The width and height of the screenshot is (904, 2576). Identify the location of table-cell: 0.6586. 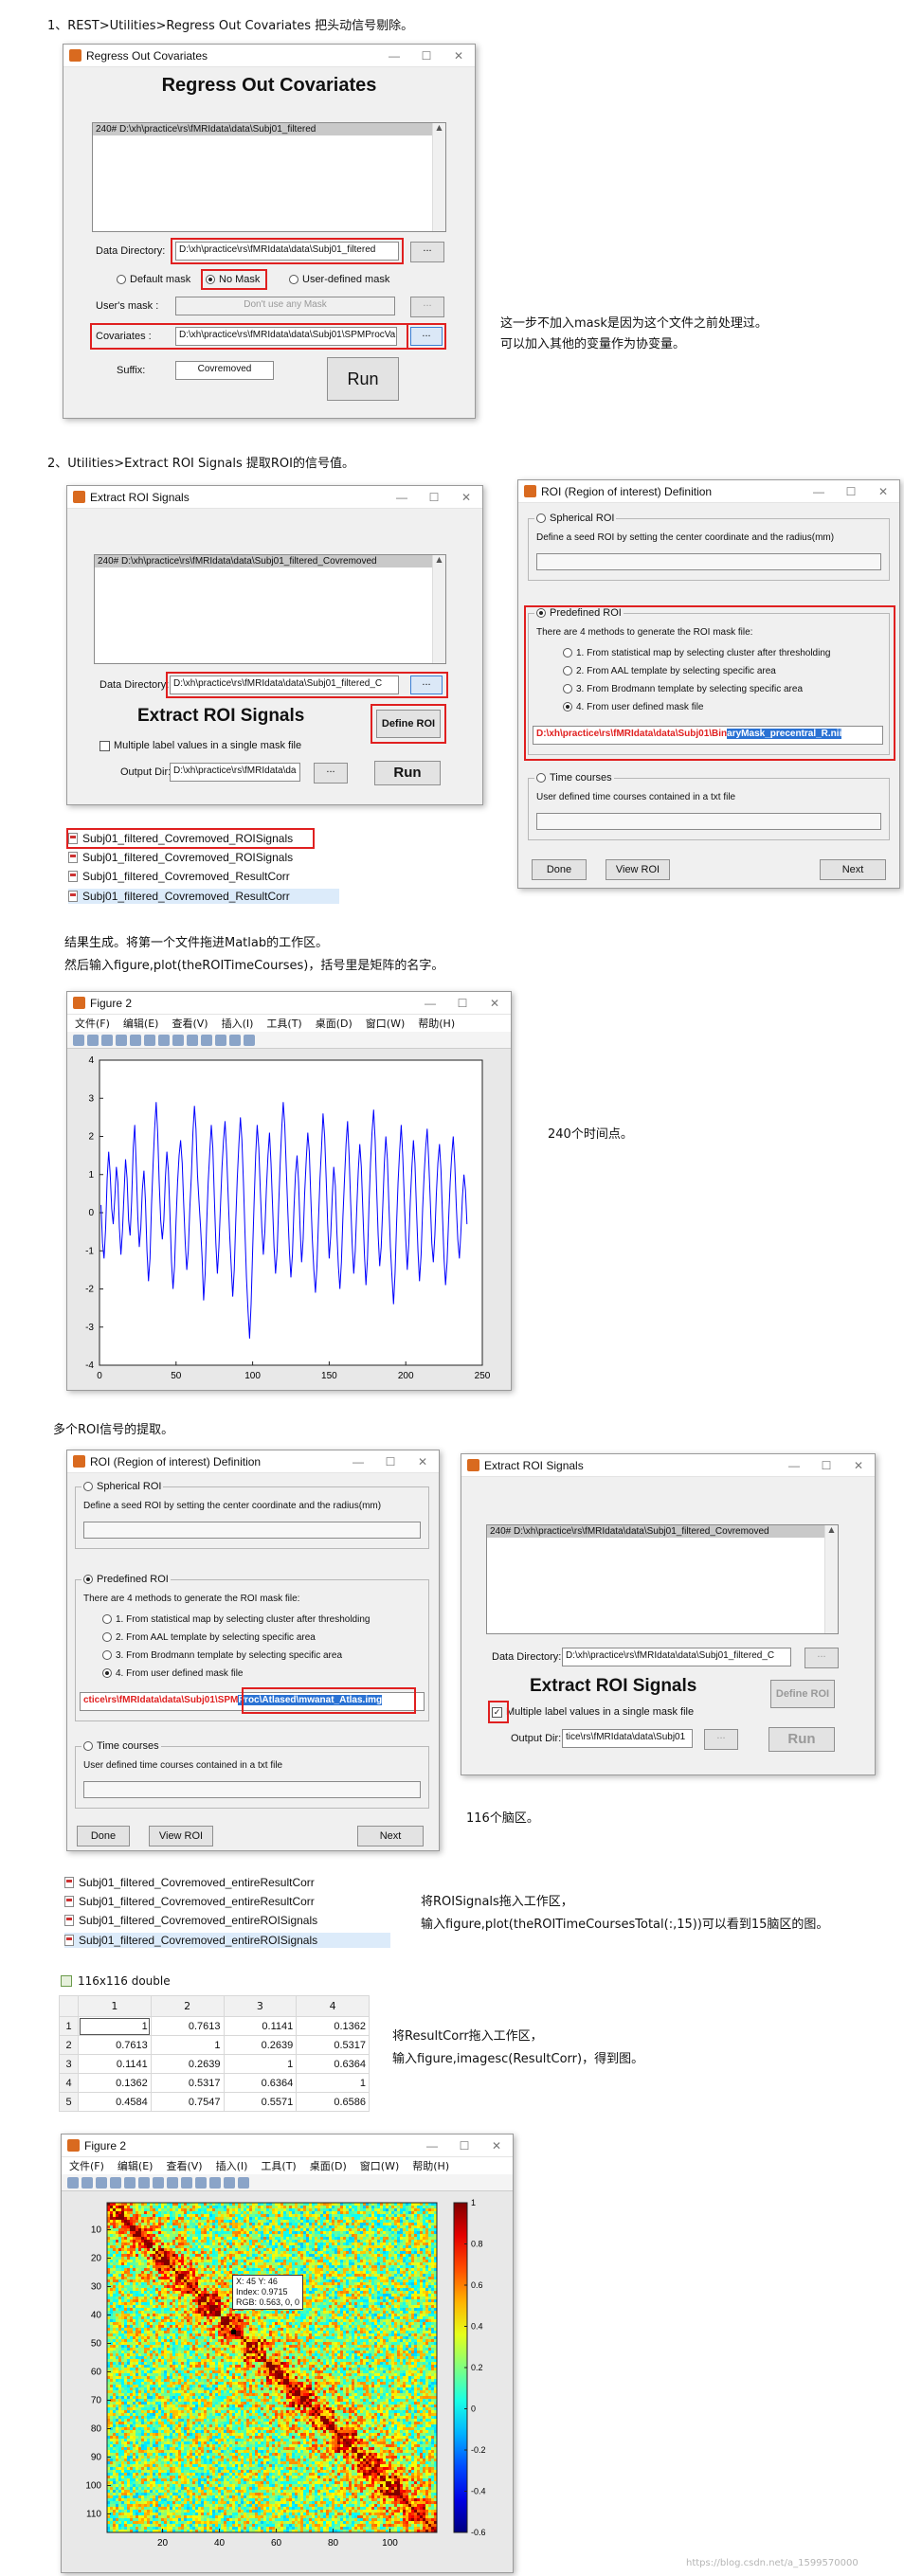
(333, 2102).